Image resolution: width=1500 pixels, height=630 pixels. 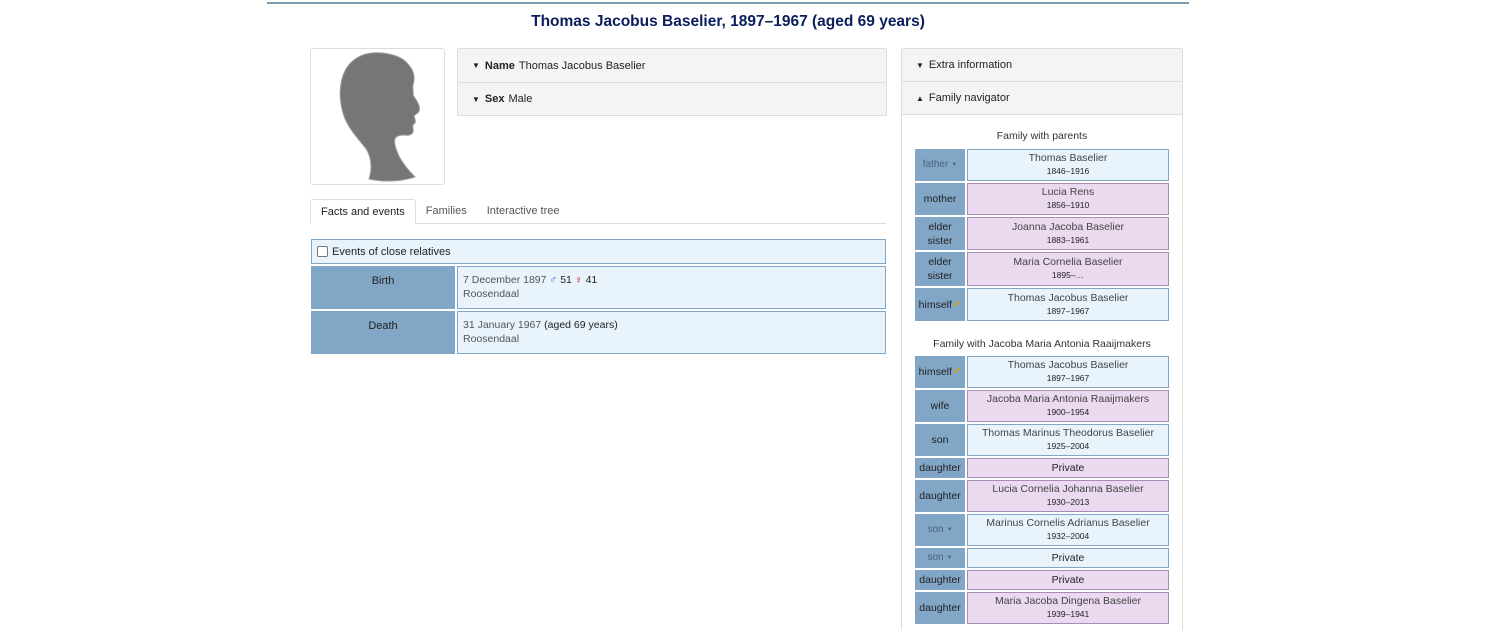 I want to click on mother-age: 41, so click(x=591, y=280).